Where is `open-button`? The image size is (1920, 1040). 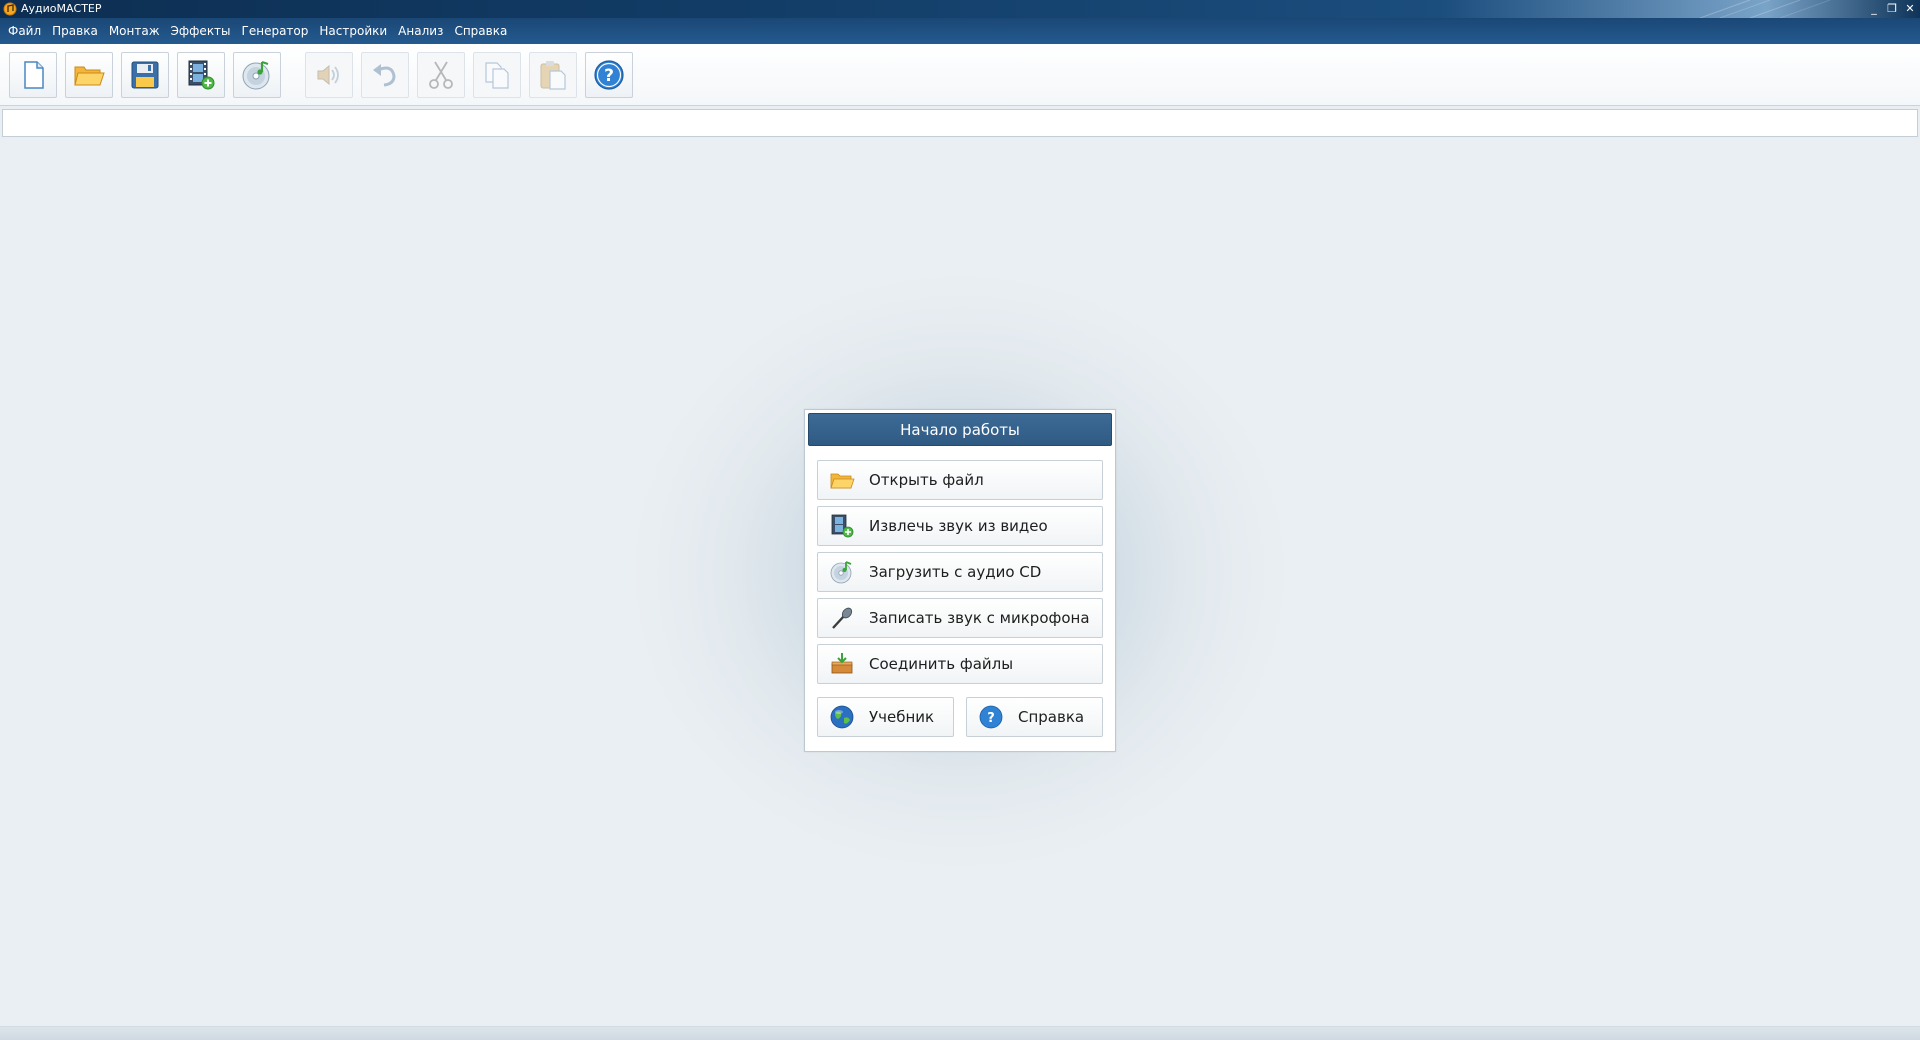 open-button is located at coordinates (89, 75).